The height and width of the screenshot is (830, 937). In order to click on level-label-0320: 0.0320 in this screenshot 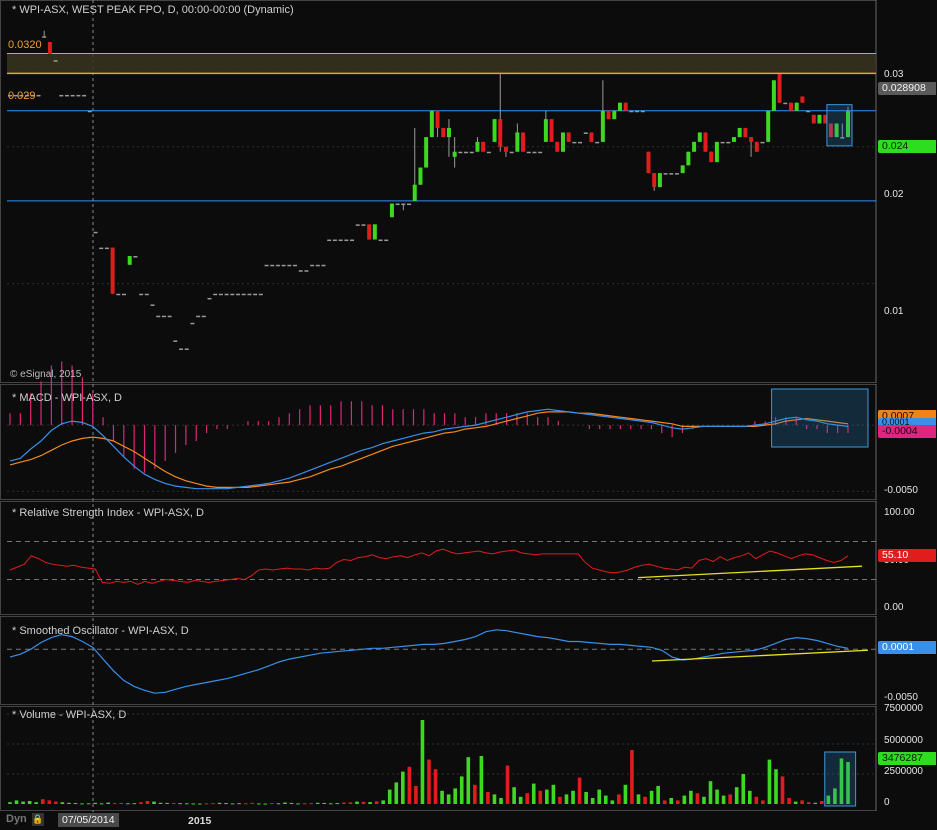, I will do `click(25, 45)`.